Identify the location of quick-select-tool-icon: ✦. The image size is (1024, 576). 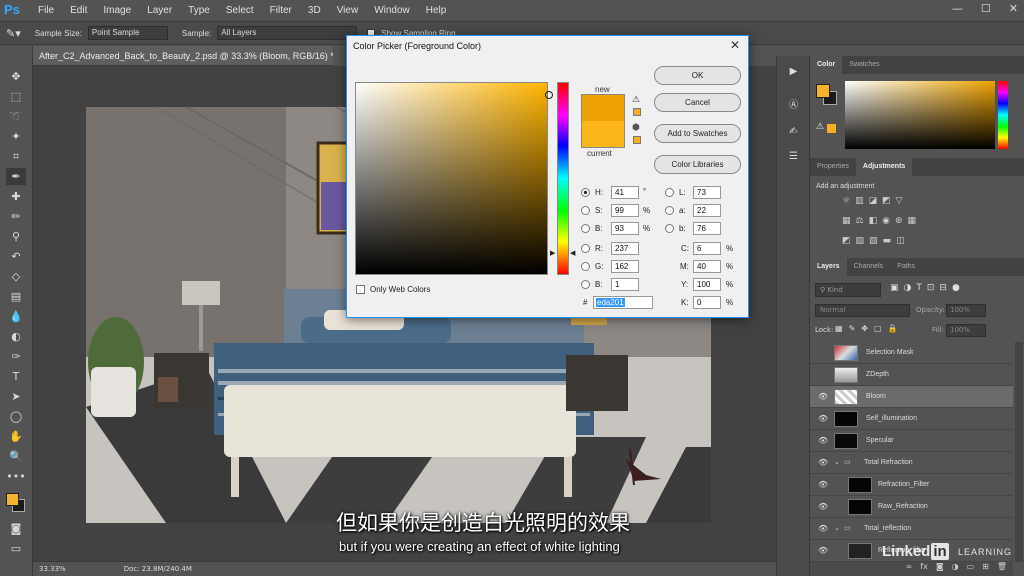
(16, 136).